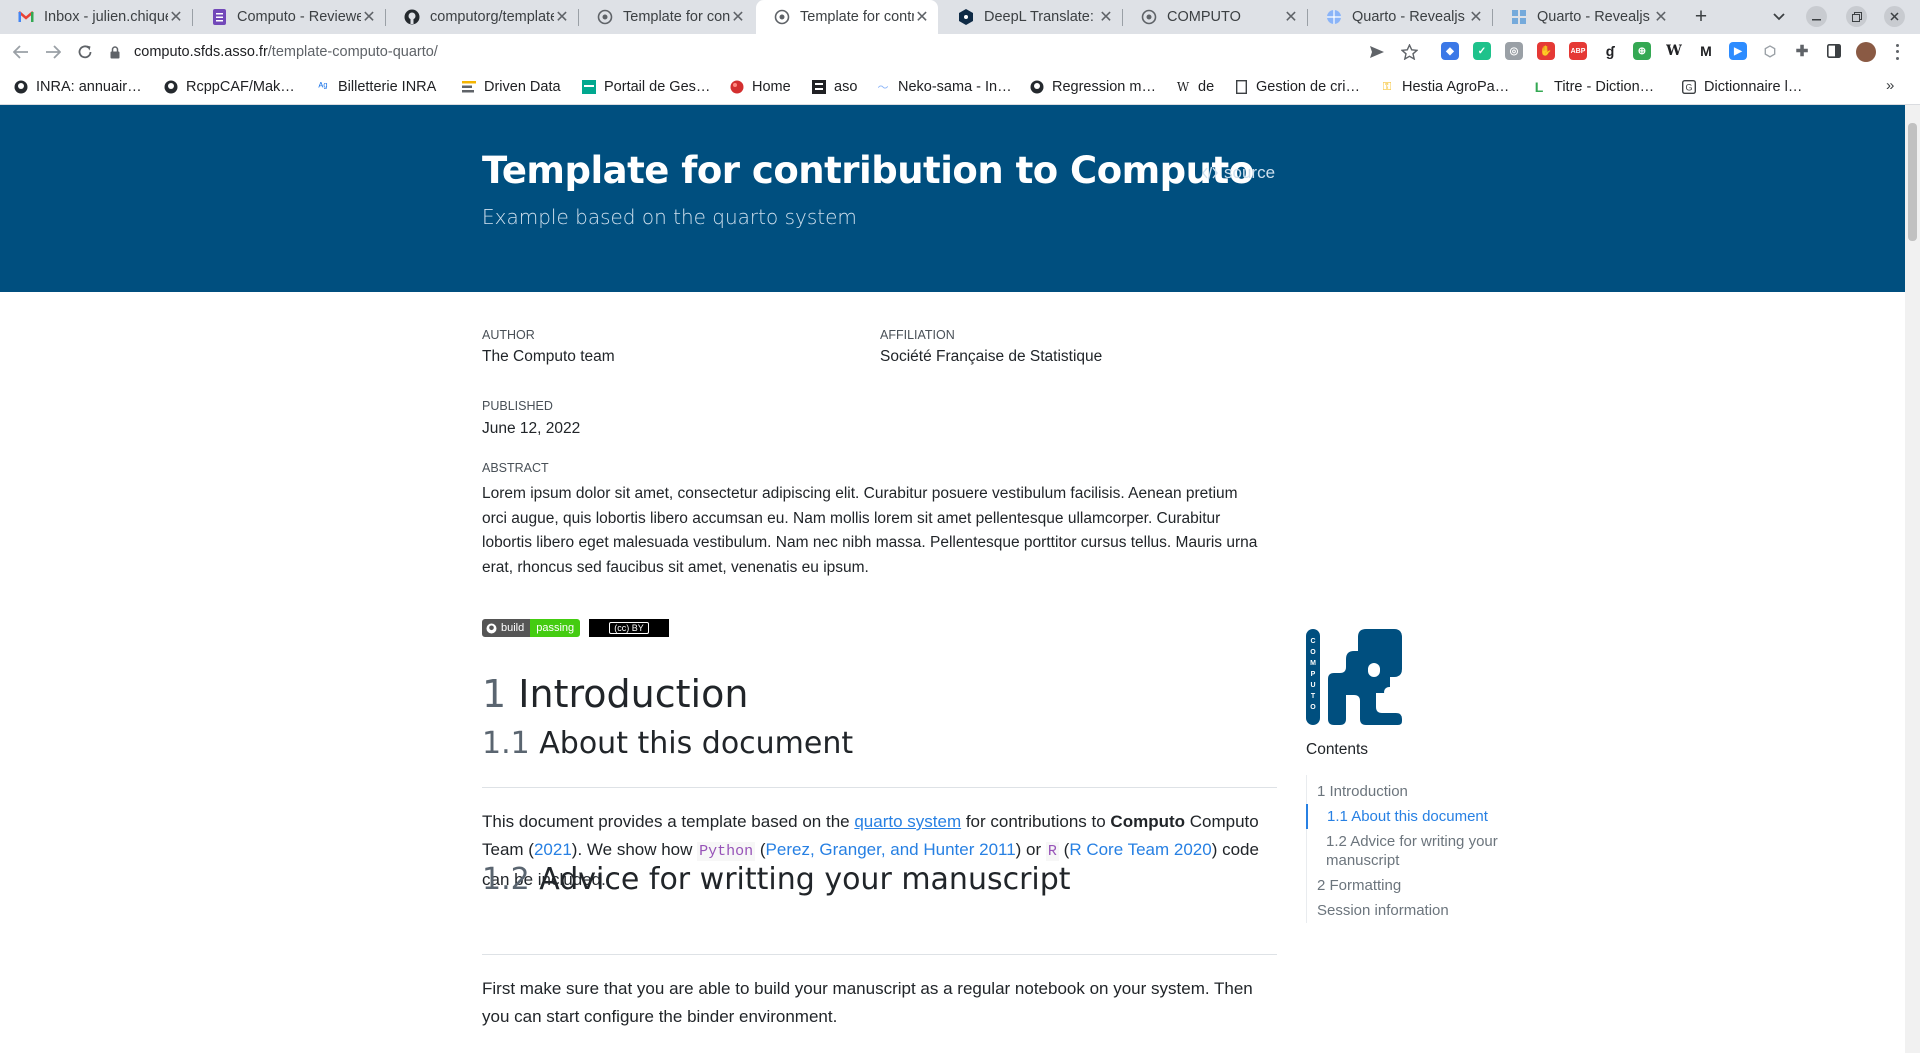  Describe the element at coordinates (1689, 87) in the screenshot. I see `dict-icon: G` at that location.